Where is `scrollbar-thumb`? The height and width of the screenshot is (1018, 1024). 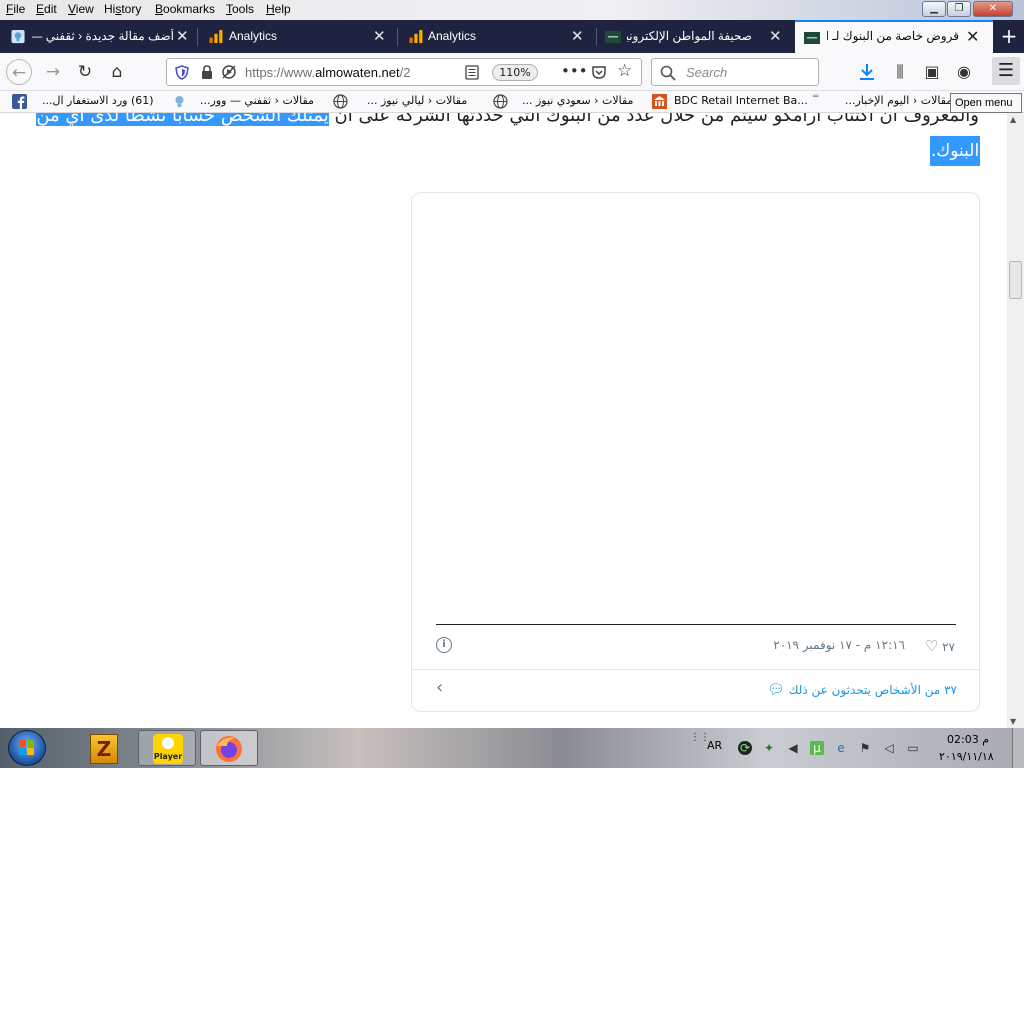 scrollbar-thumb is located at coordinates (1015, 280).